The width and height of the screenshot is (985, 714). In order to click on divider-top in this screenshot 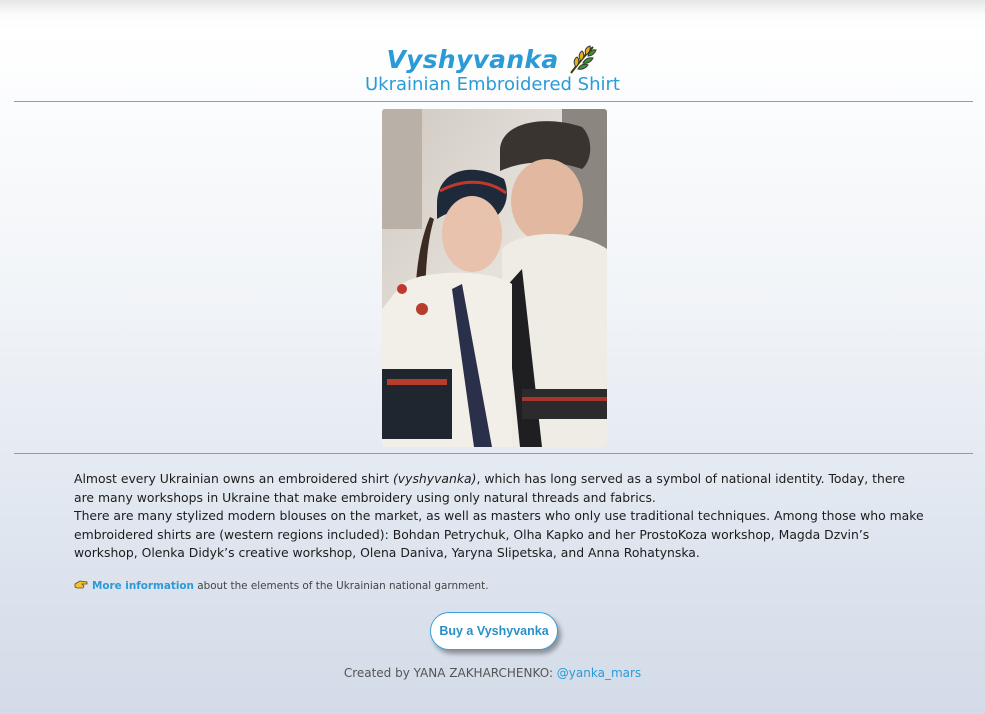, I will do `click(493, 101)`.